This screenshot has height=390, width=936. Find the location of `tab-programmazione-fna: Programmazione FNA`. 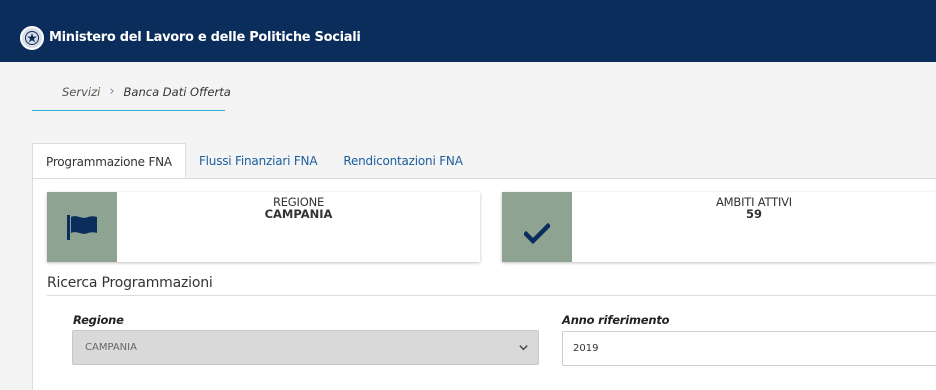

tab-programmazione-fna: Programmazione FNA is located at coordinates (109, 161).